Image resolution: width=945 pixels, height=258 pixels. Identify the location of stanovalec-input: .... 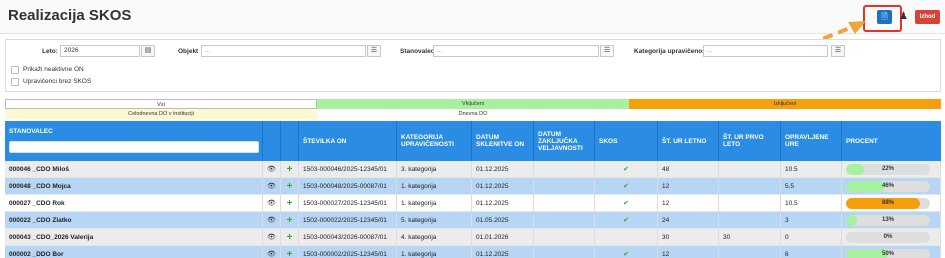
(516, 51).